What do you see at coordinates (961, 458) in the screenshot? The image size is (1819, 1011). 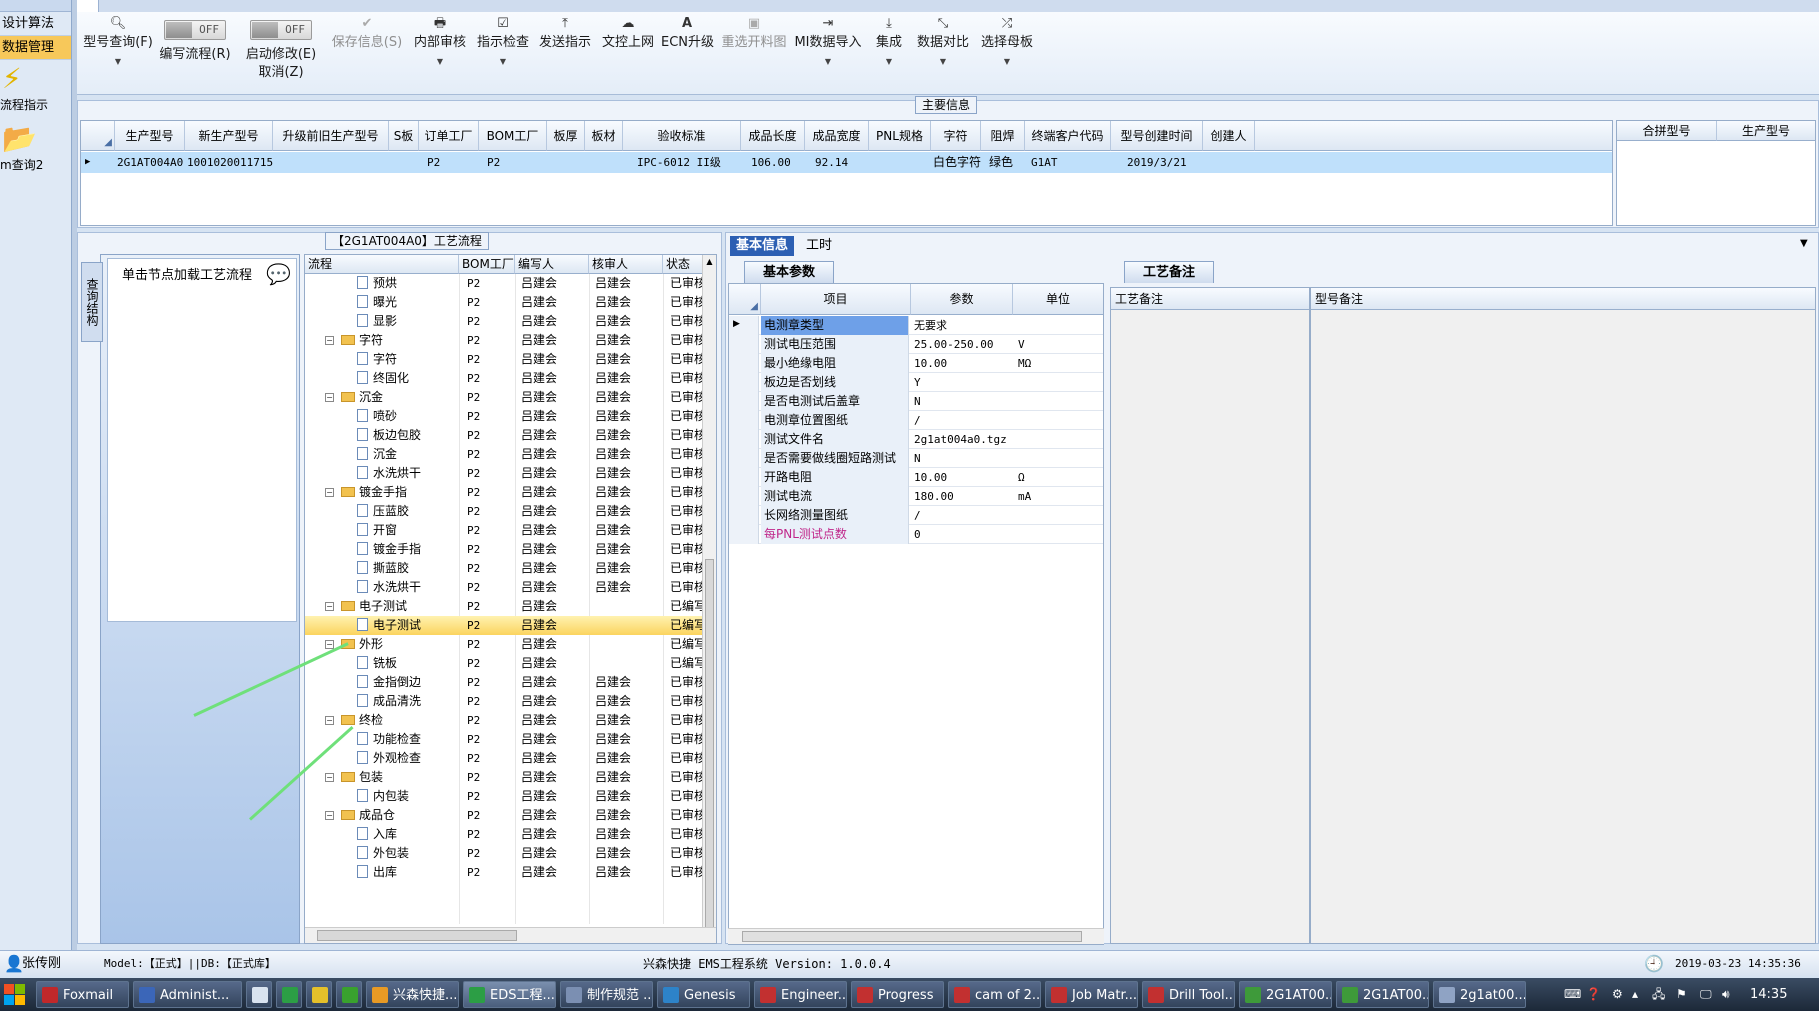 I see `param-value: N` at bounding box center [961, 458].